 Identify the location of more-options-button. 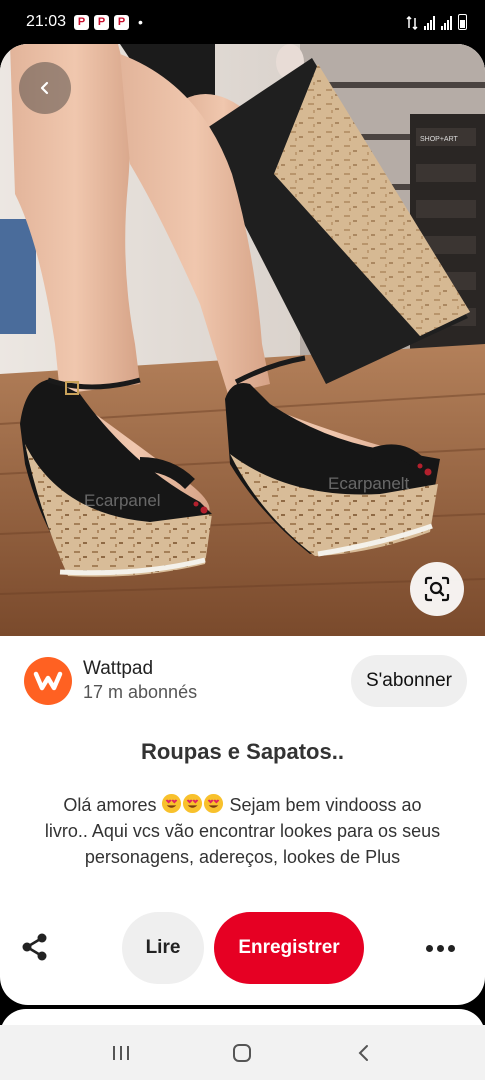
(440, 948).